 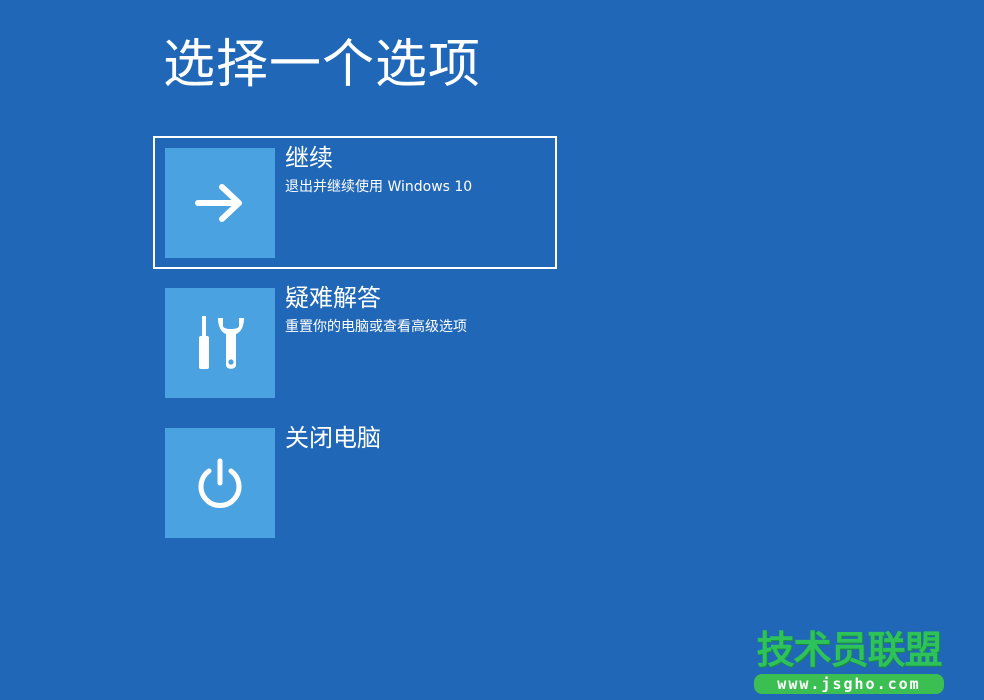 I want to click on continue-tile, so click(x=220, y=203).